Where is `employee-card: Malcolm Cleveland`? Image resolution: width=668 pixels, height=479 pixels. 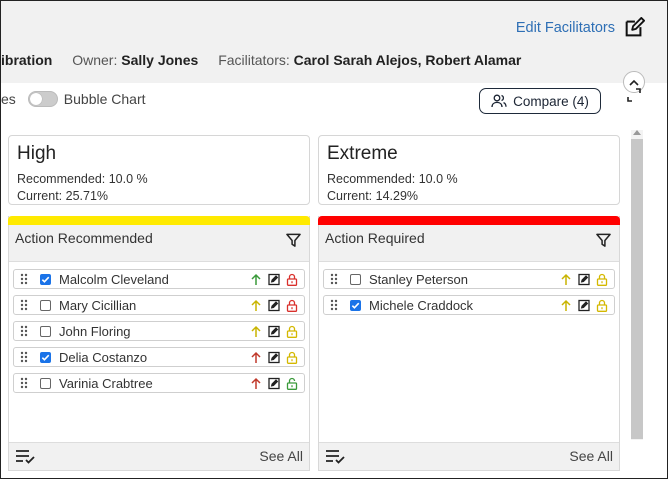
employee-card: Malcolm Cleveland is located at coordinates (159, 279).